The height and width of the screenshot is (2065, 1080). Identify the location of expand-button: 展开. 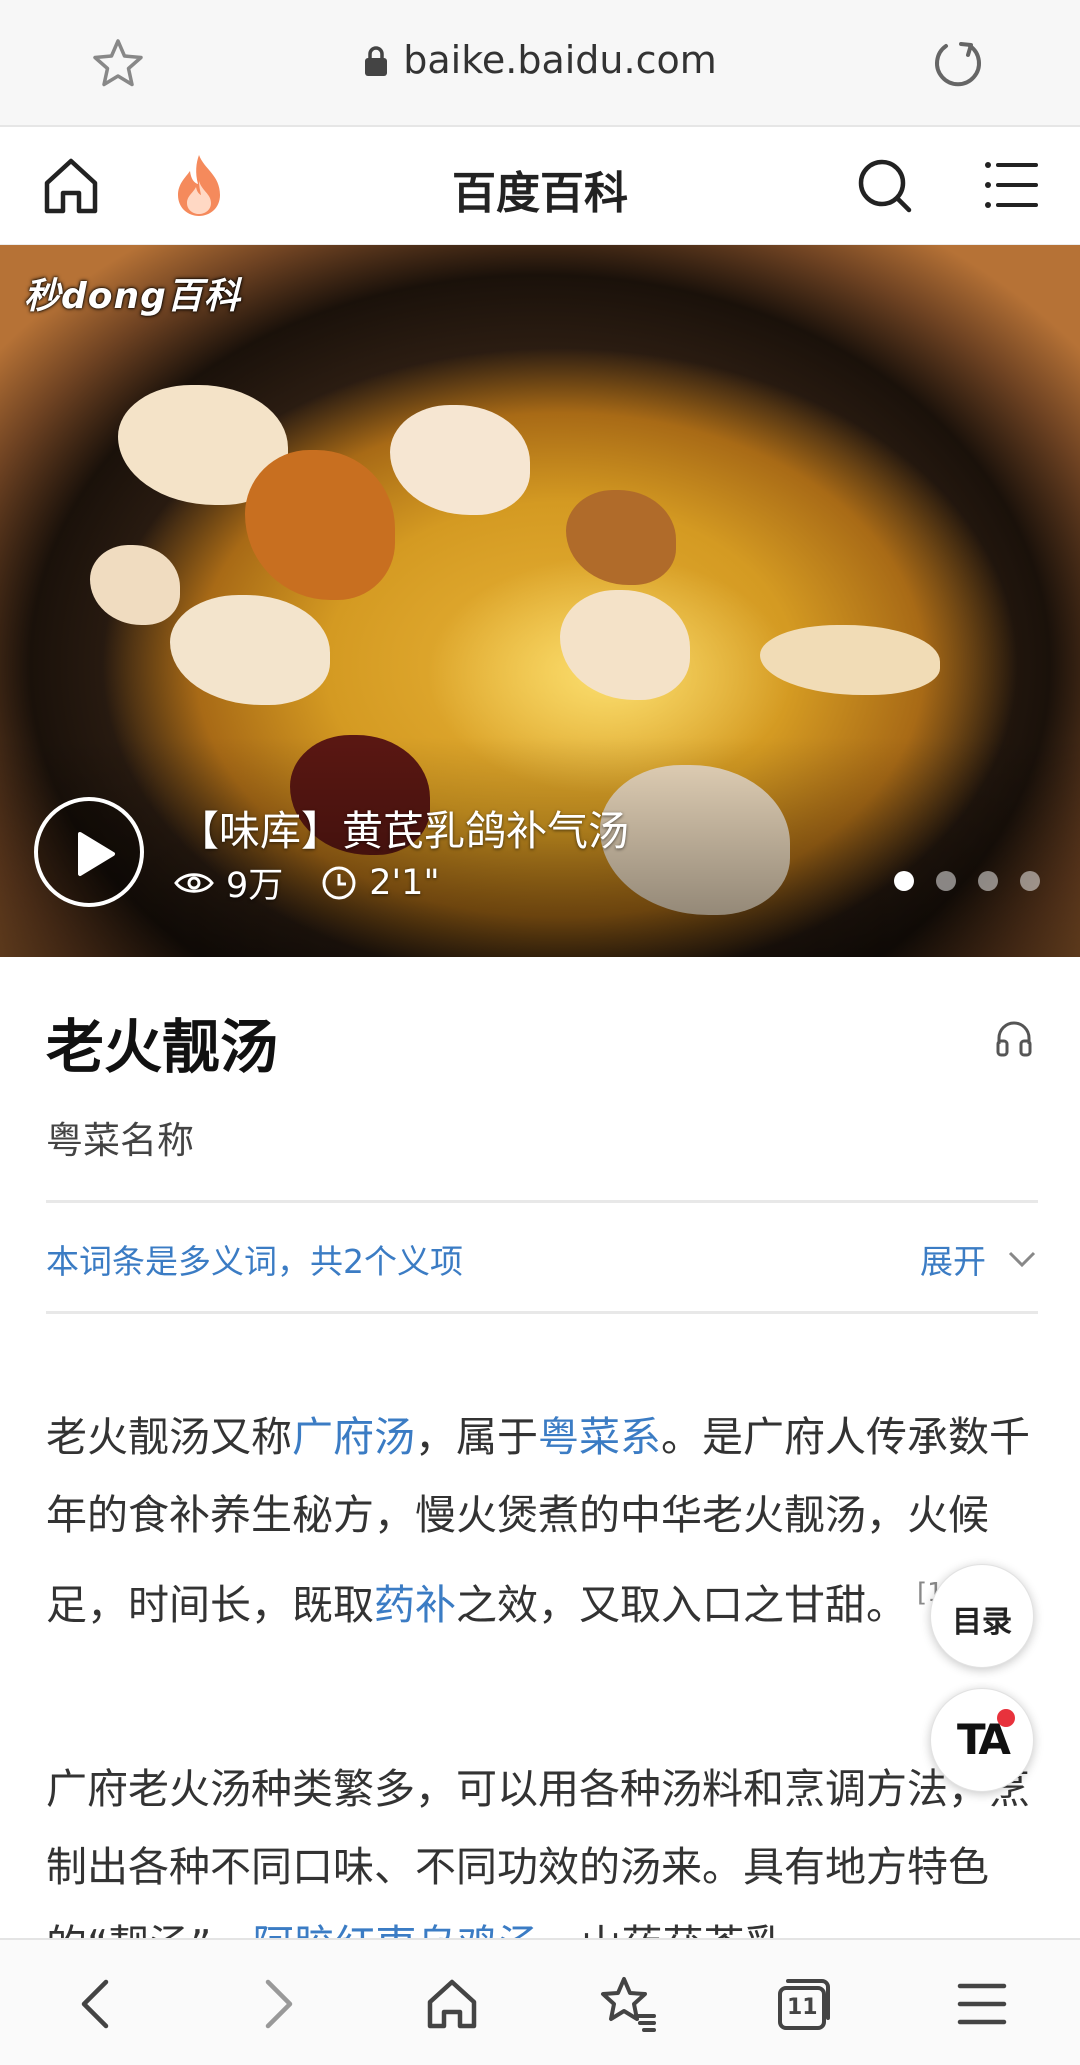
(978, 1259).